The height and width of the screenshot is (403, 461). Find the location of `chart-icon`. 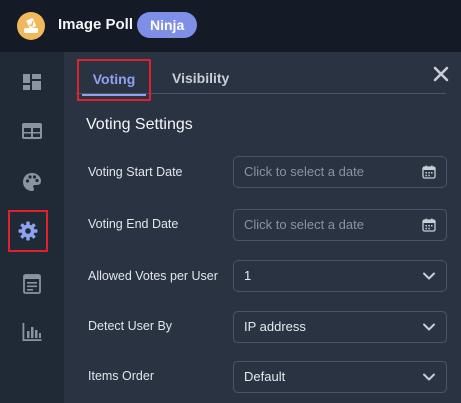

chart-icon is located at coordinates (32, 332).